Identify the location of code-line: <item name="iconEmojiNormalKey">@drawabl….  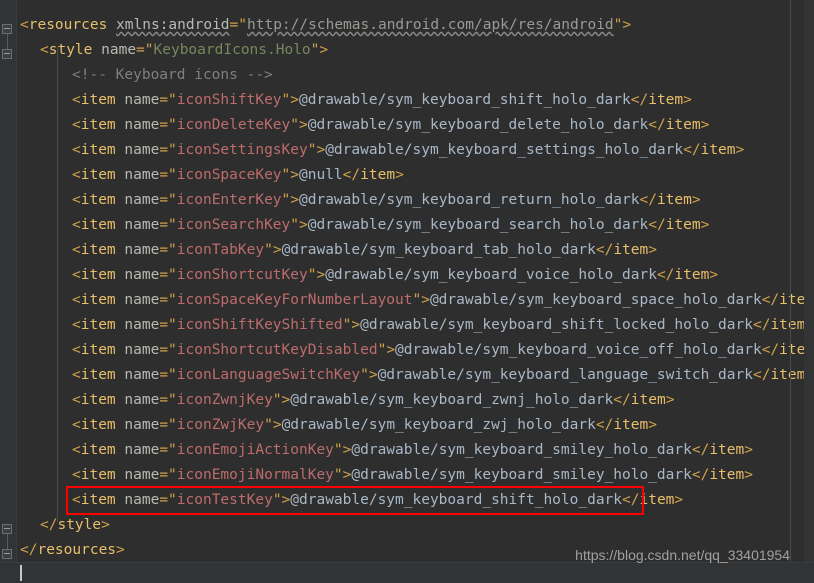
(415, 475).